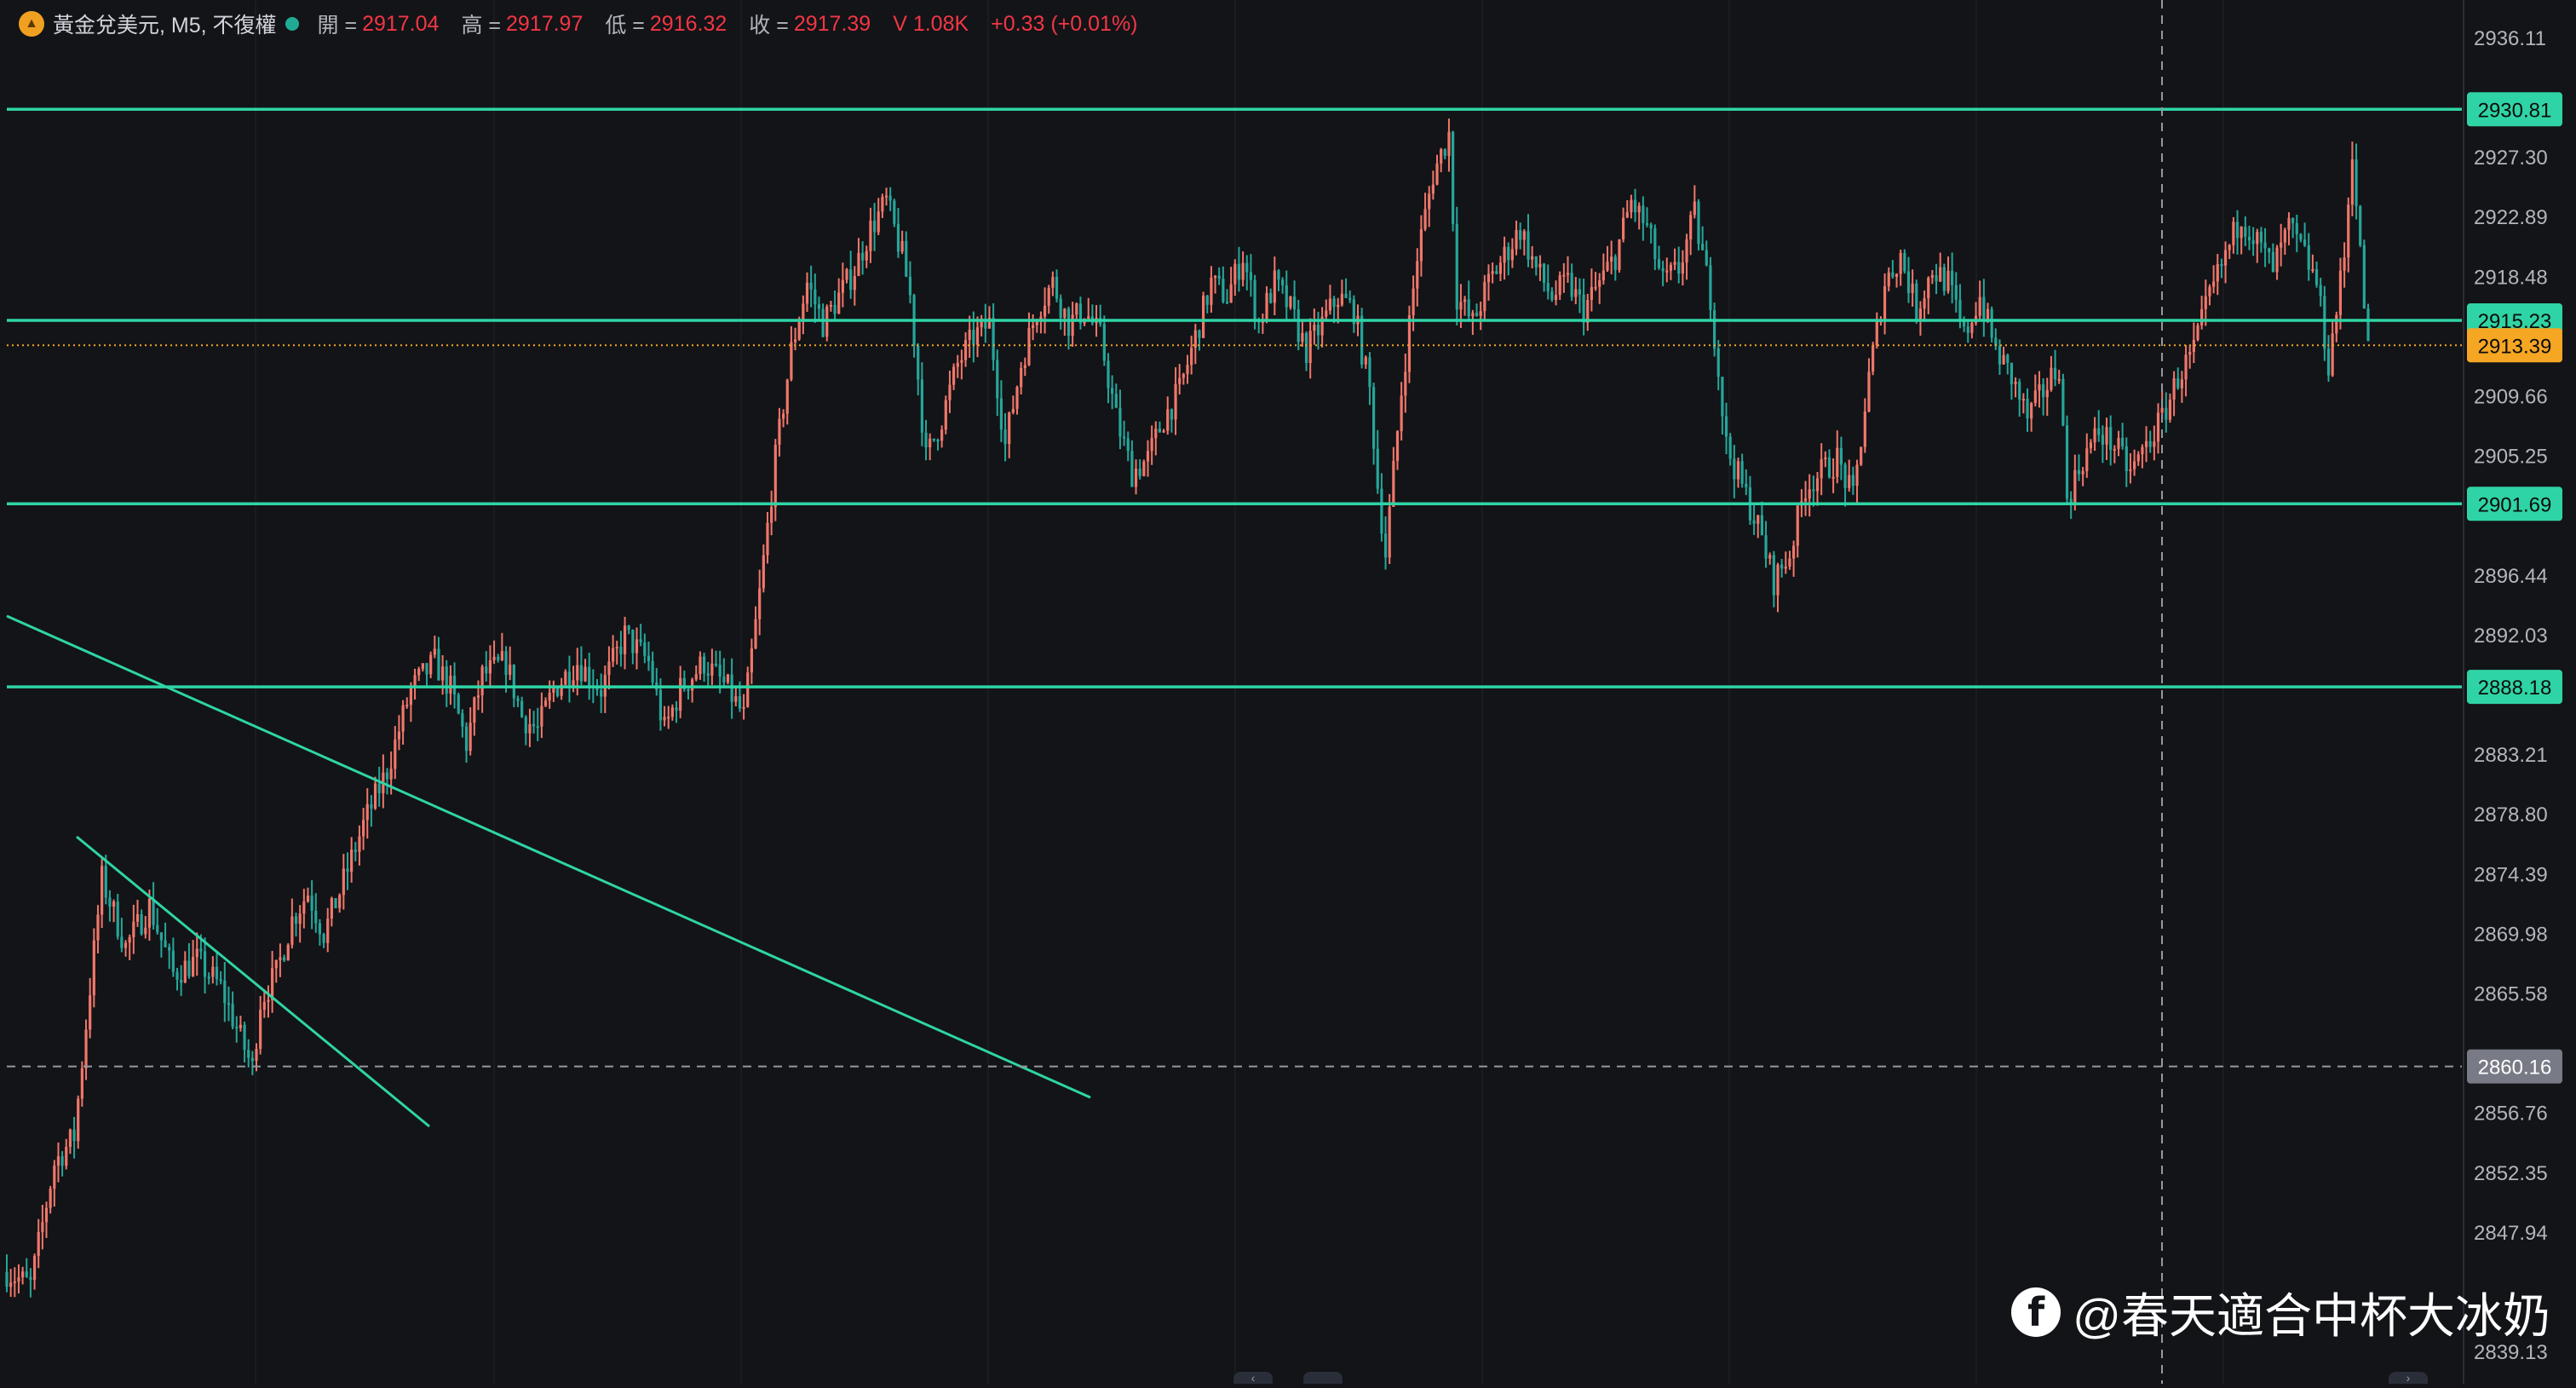 The height and width of the screenshot is (1388, 2576). Describe the element at coordinates (401, 24) in the screenshot. I see `open-value: 2917.04` at that location.